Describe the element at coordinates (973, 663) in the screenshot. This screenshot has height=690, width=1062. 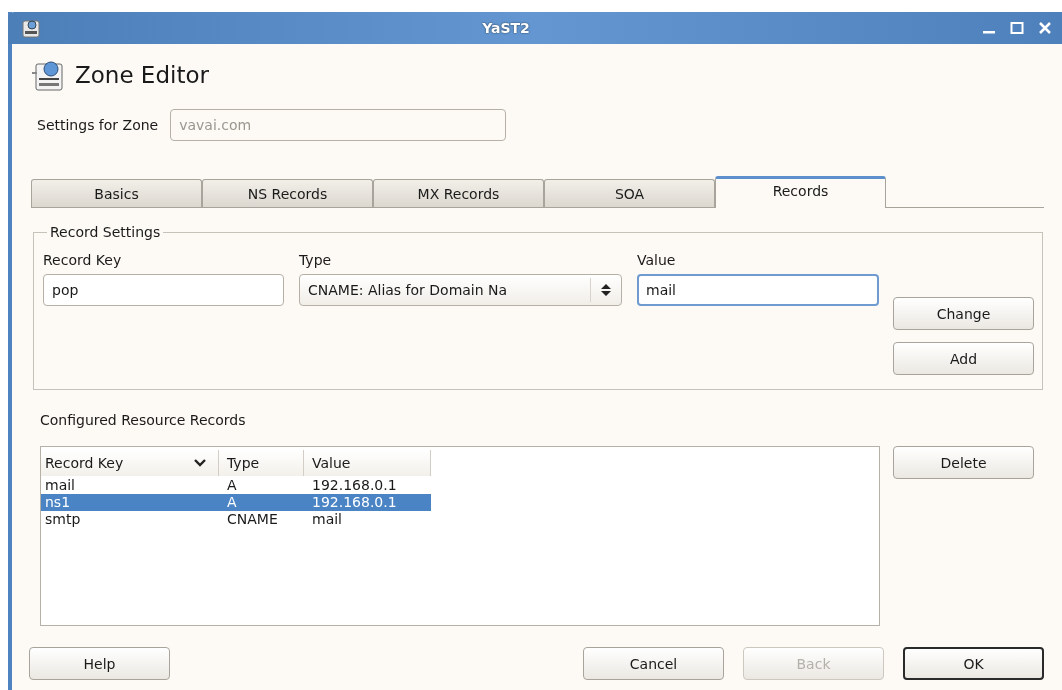
I see `button: OK` at that location.